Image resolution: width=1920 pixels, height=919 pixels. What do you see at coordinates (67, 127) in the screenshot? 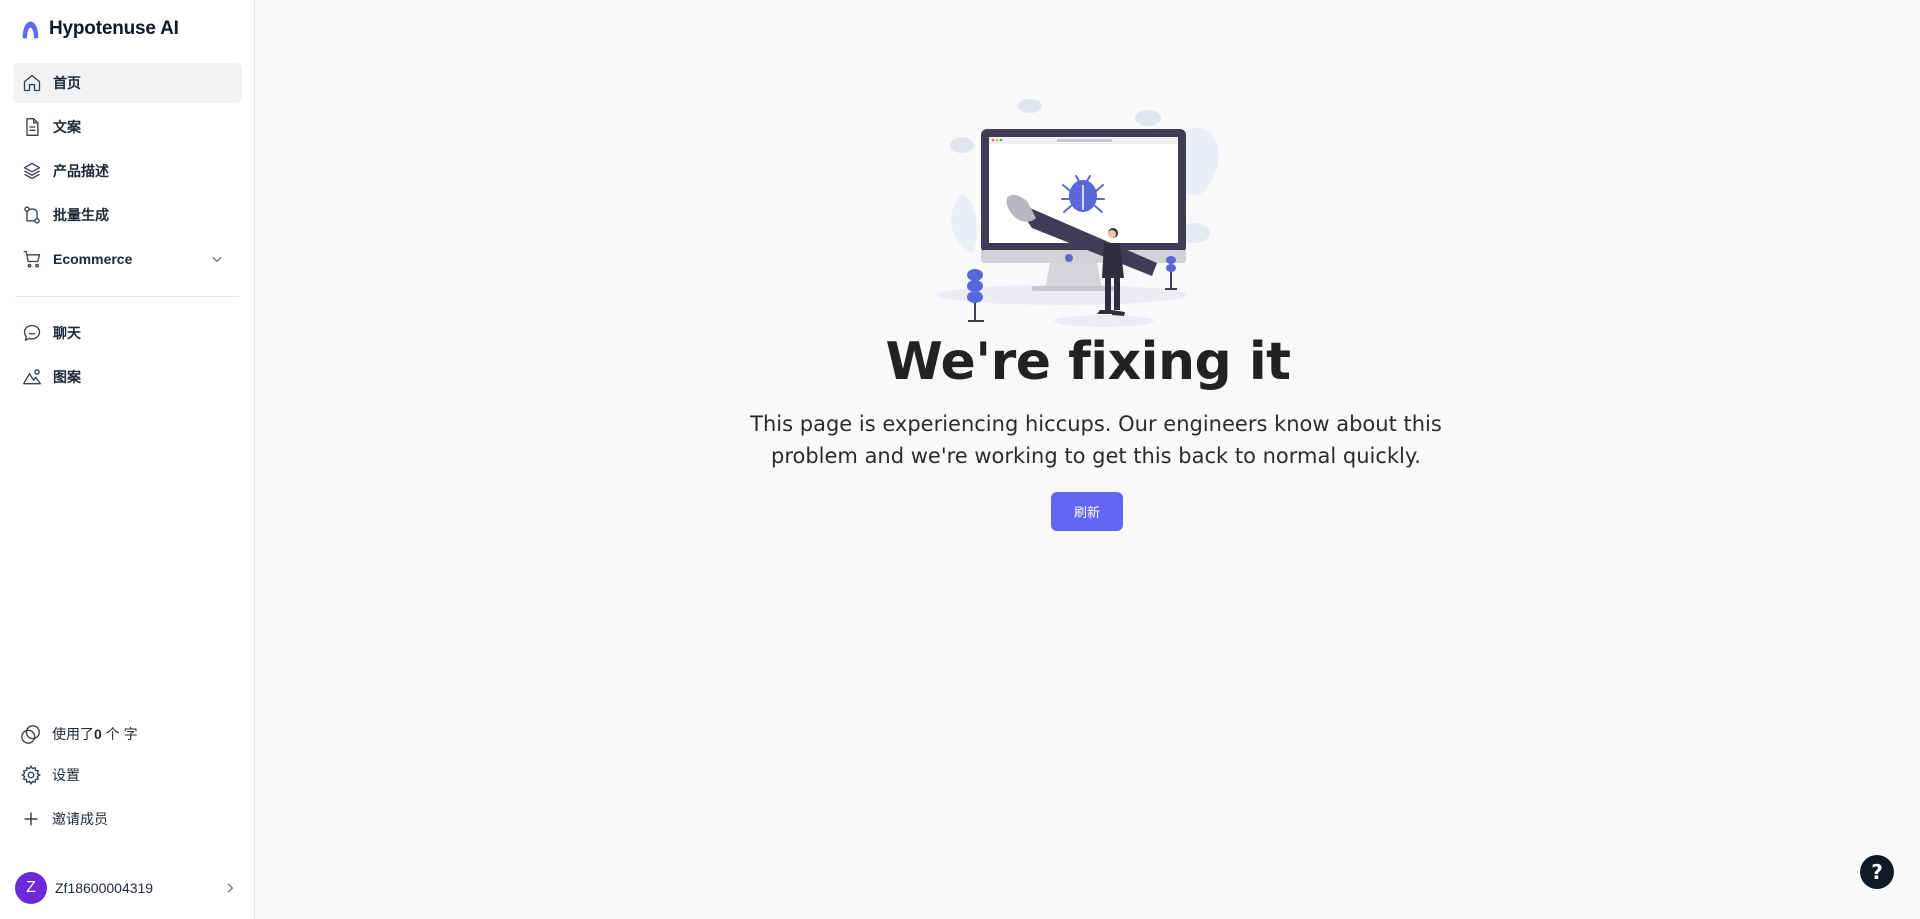
I see `sidebar-item-label: 文案` at bounding box center [67, 127].